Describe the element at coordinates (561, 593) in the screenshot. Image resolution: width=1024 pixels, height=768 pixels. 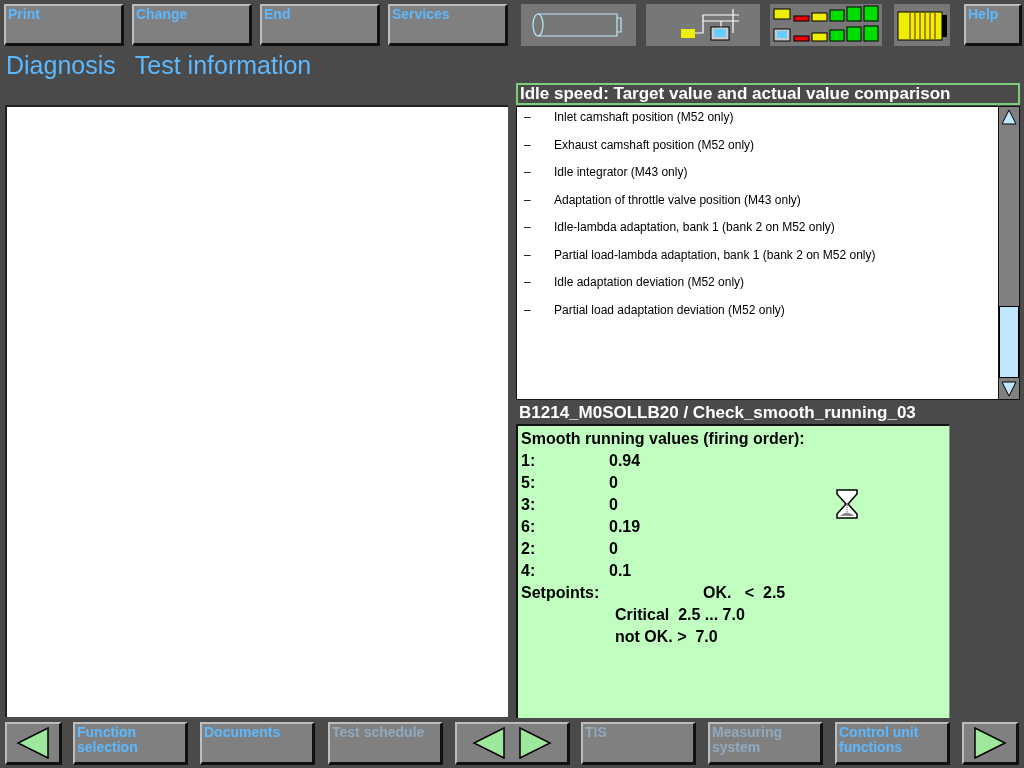
I see `setpoints-label: Setpoints:` at that location.